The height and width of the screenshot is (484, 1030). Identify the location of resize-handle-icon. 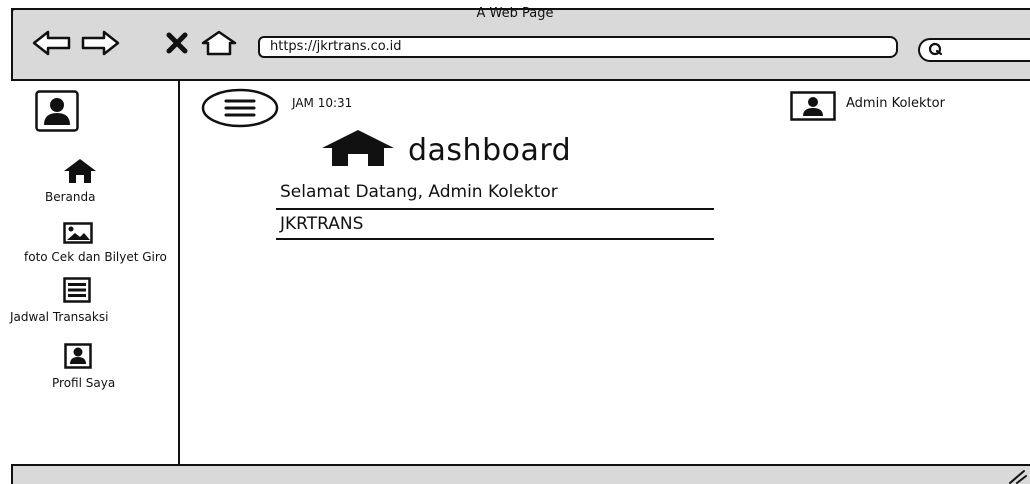
(1017, 476).